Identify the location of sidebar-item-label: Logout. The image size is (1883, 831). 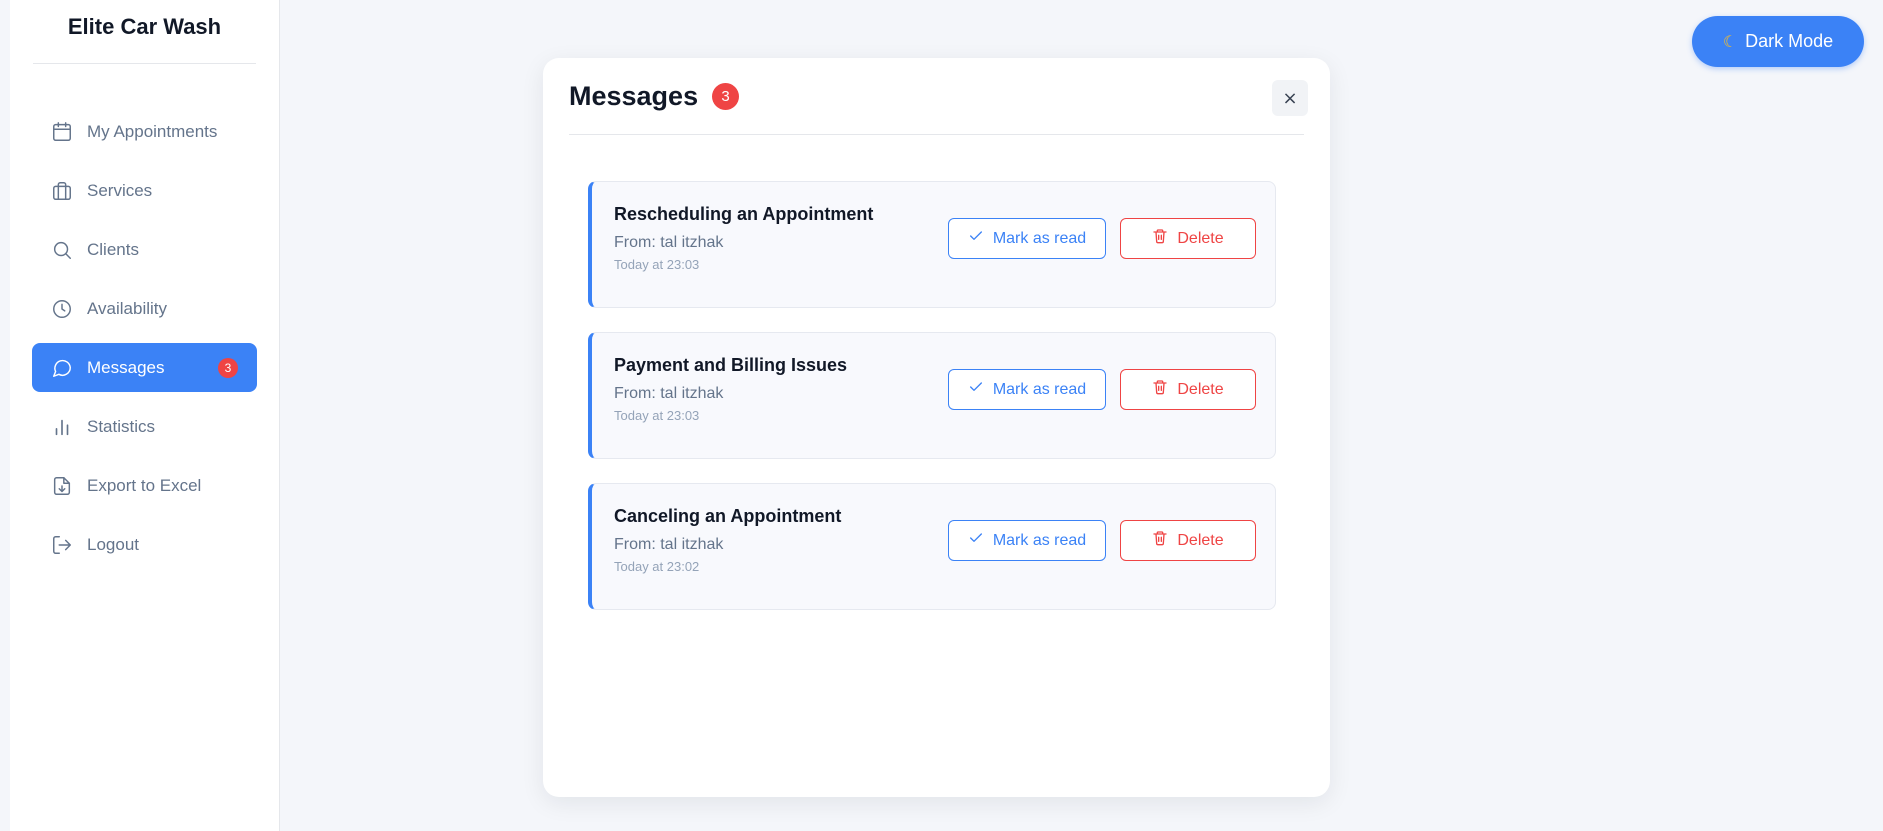
(113, 544).